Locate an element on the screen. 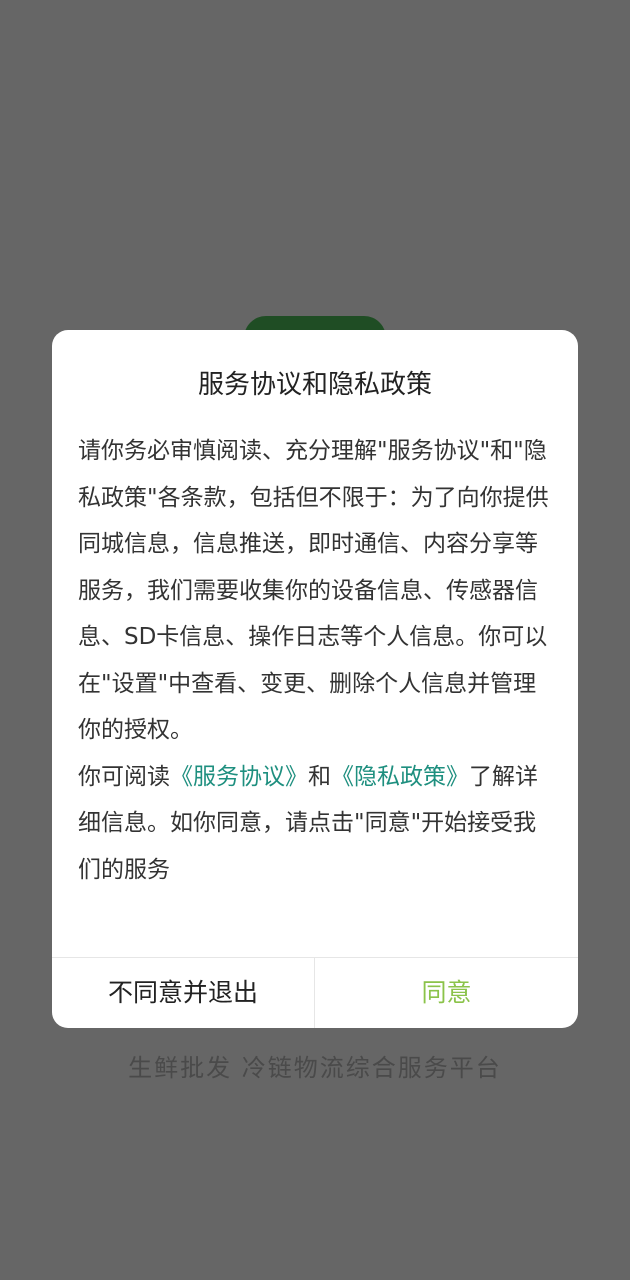 This screenshot has width=630, height=1280. app-tagline: 生鲜批发 冷链物流综合服务平台 is located at coordinates (315, 1068).